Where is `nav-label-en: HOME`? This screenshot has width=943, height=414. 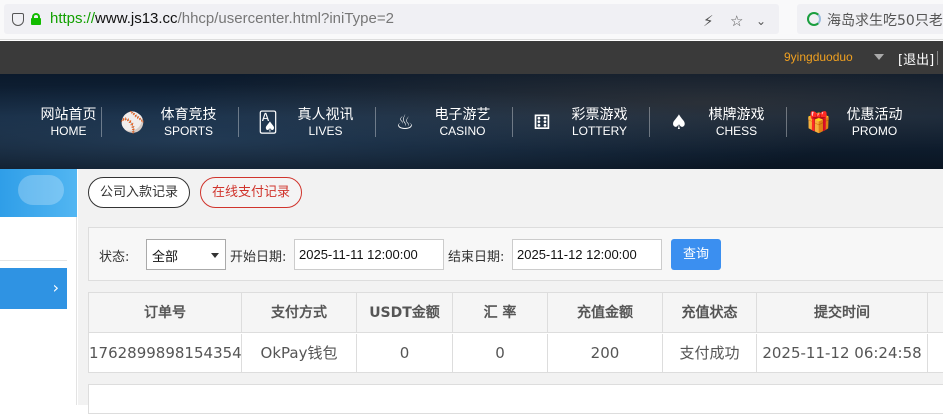 nav-label-en: HOME is located at coordinates (68, 131).